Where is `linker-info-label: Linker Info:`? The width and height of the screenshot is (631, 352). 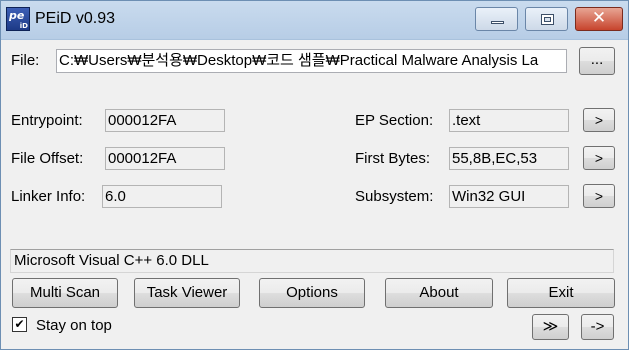
linker-info-label: Linker Info: is located at coordinates (48, 196).